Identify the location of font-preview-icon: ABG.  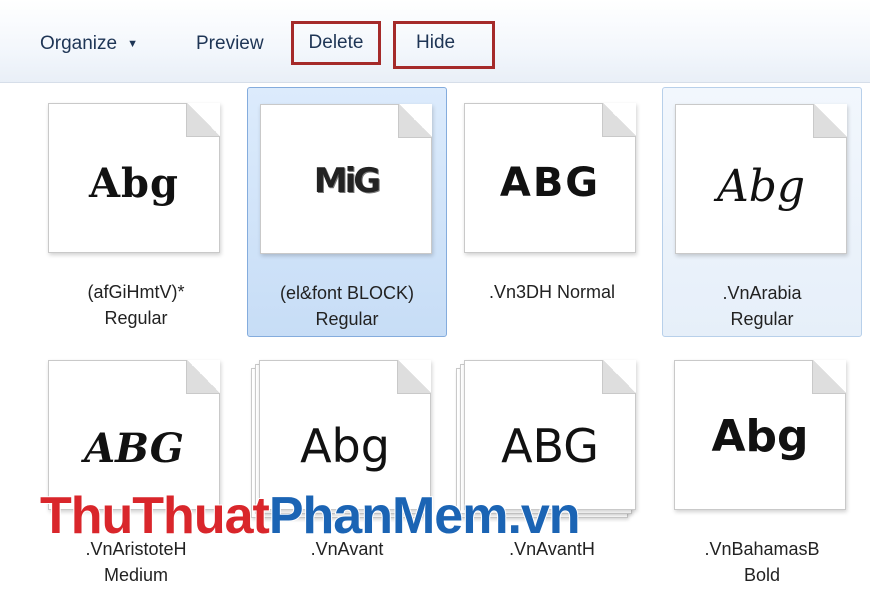
(550, 178).